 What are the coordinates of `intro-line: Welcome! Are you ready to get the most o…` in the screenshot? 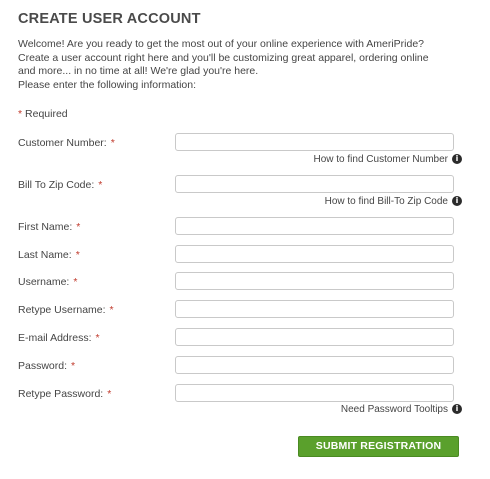 It's located at (221, 44).